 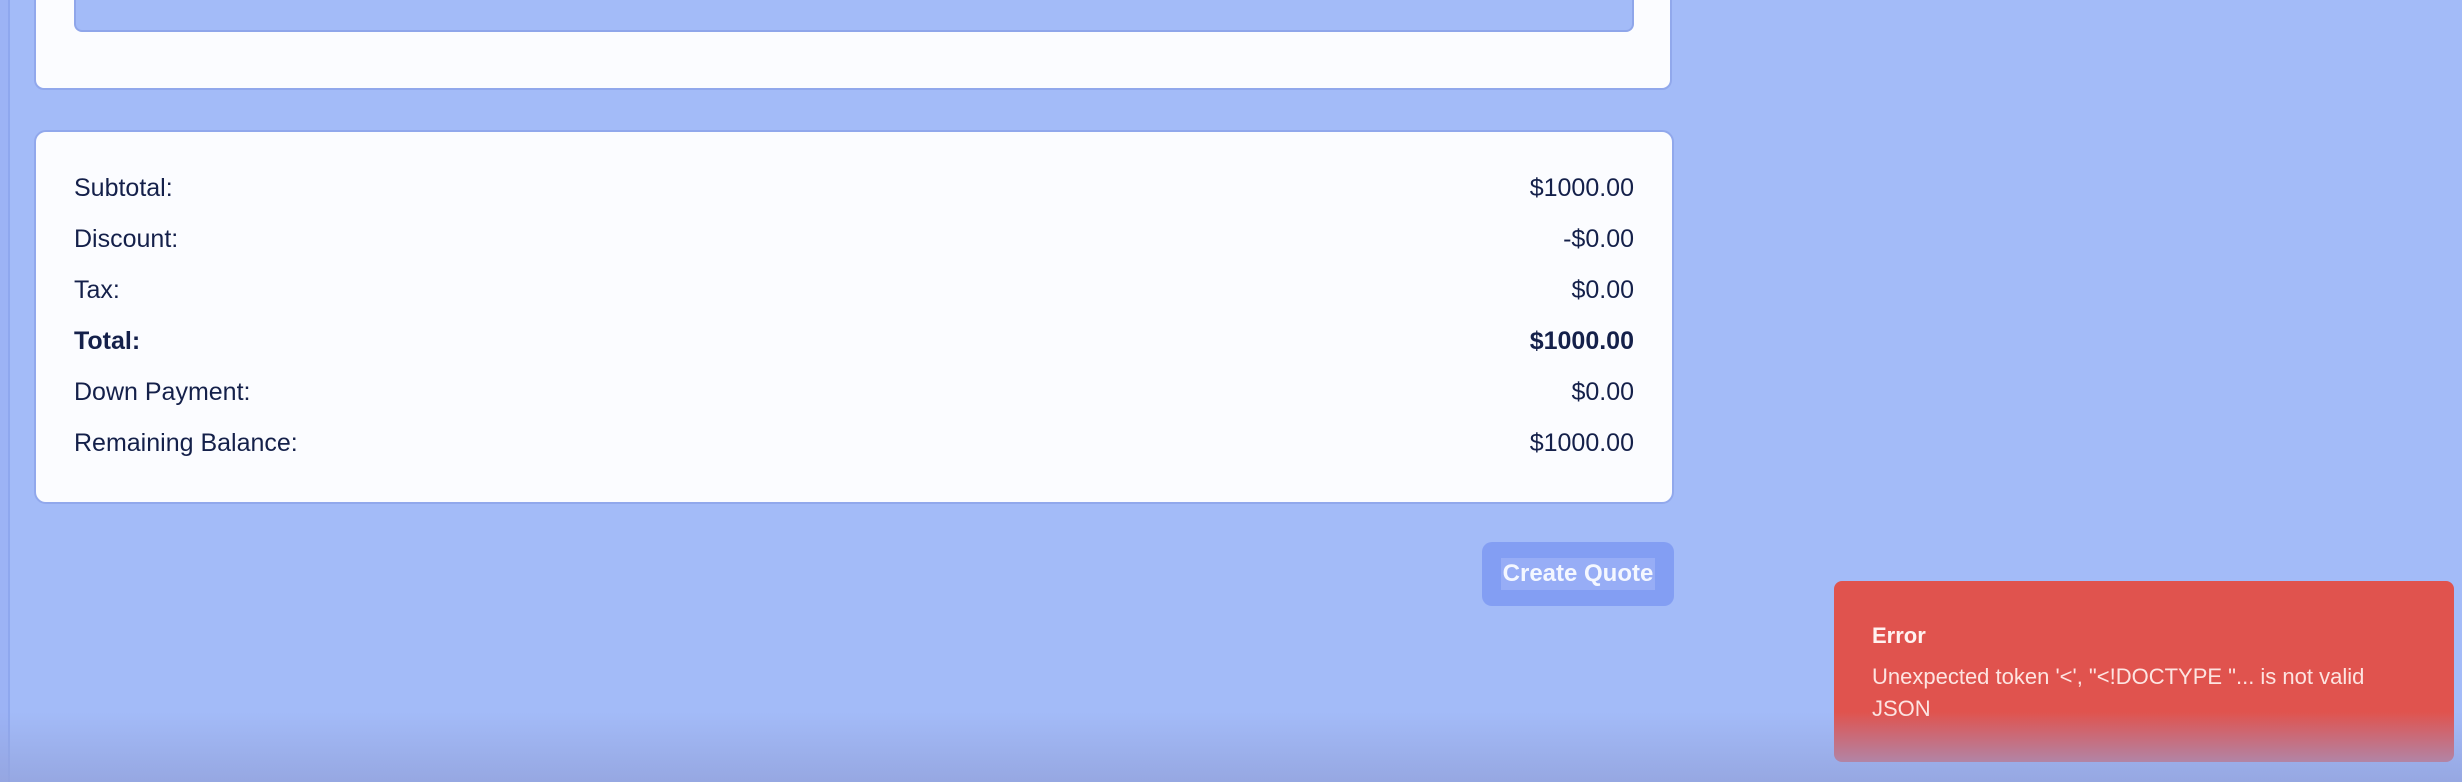 I want to click on left-rail, so click(x=5, y=391).